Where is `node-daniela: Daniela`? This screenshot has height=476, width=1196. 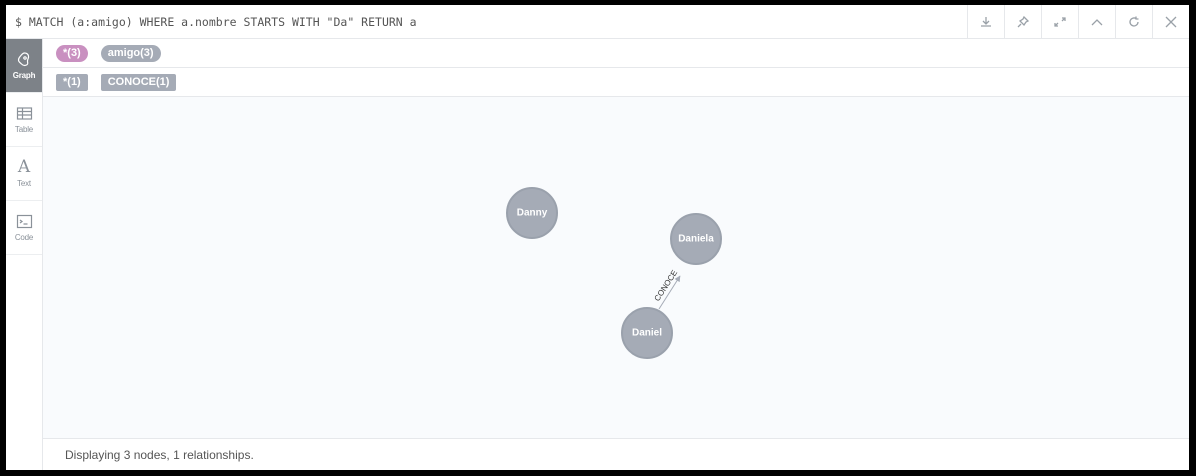 node-daniela: Daniela is located at coordinates (696, 239).